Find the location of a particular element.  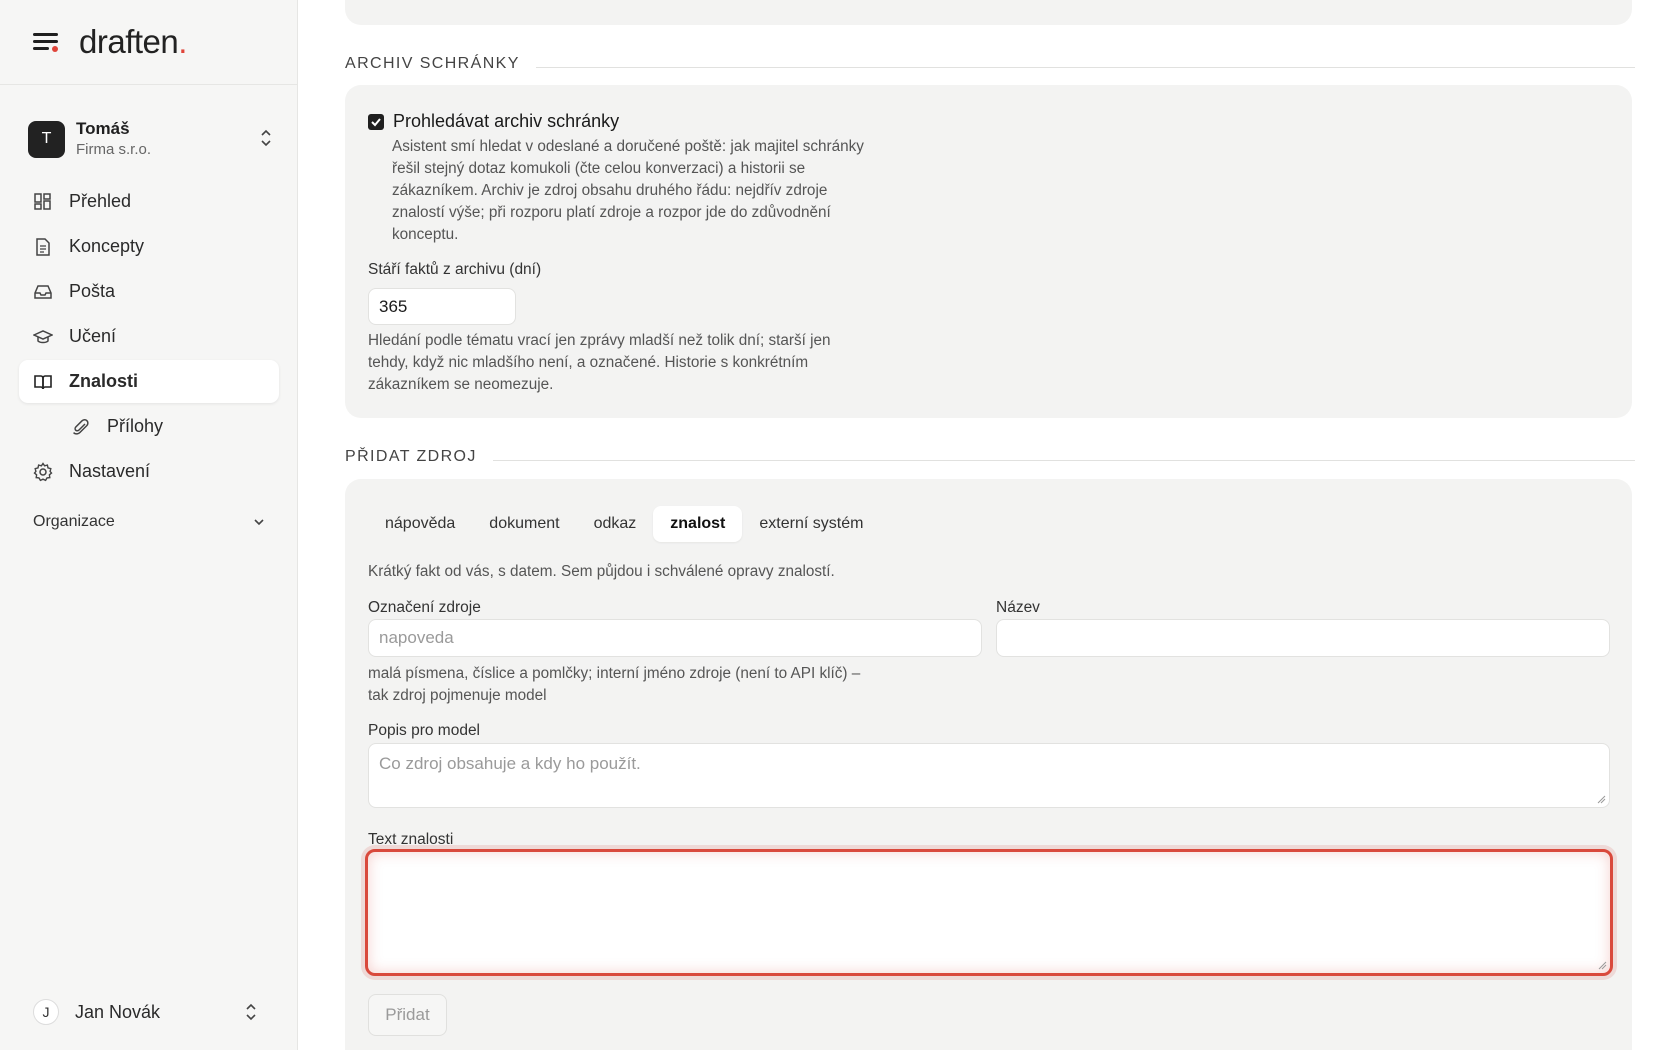

organization-toggle: Organizace is located at coordinates (149, 522).